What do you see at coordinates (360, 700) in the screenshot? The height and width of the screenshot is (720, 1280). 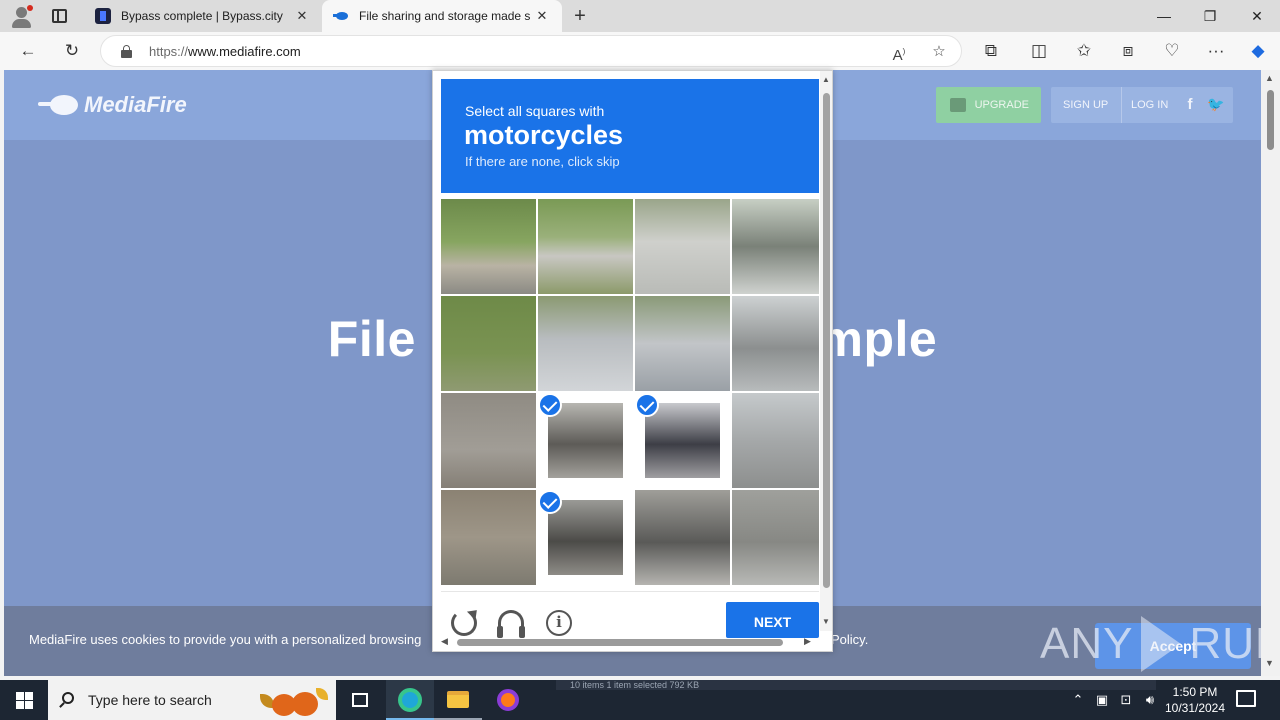 I see `task-view-icon` at bounding box center [360, 700].